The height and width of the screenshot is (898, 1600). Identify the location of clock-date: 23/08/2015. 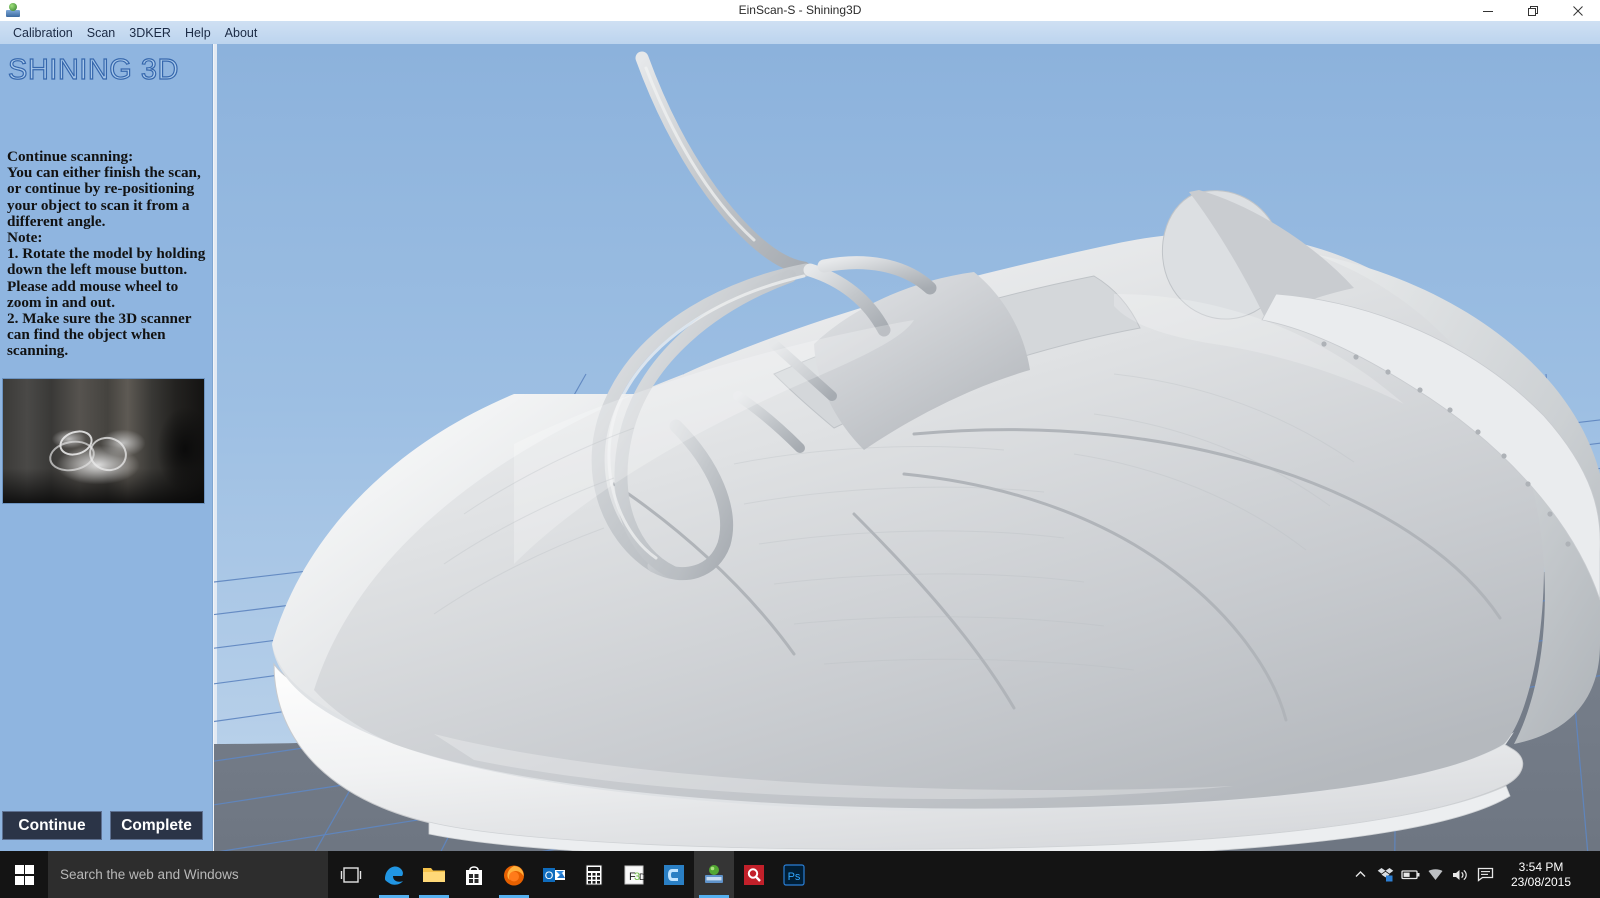
(1541, 881).